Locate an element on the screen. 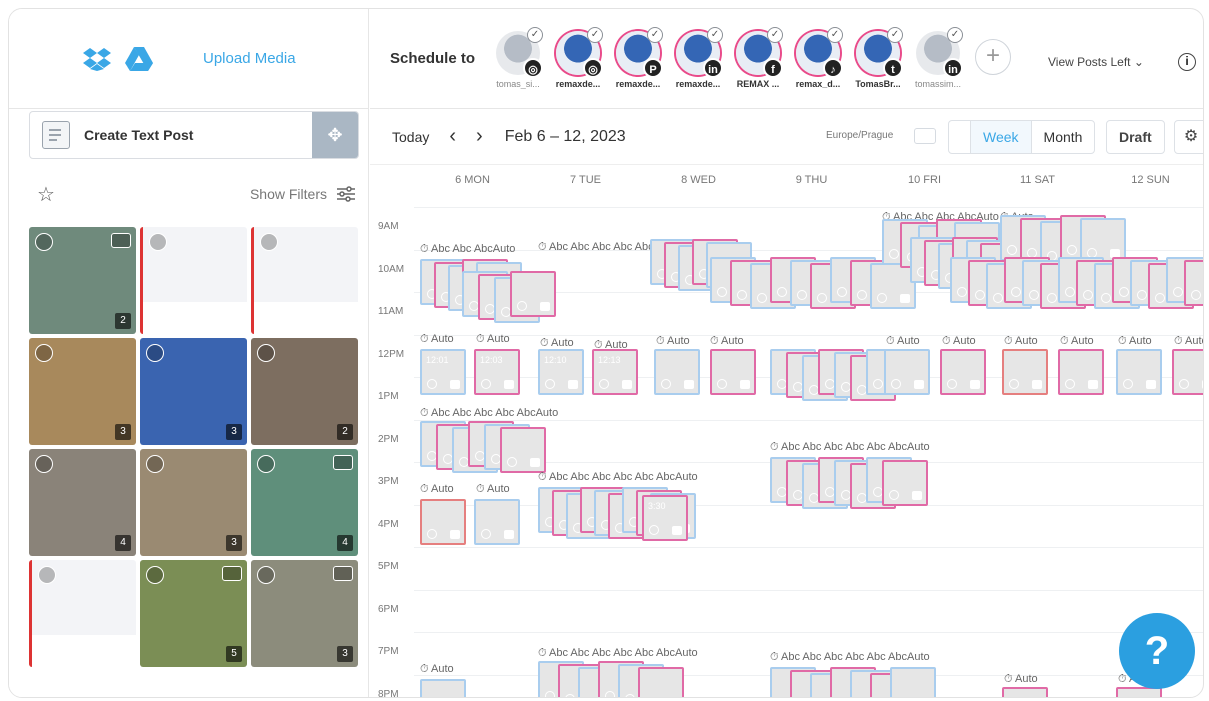  view-posts-left-dropdown: View Posts Left ⌄ is located at coordinates (1096, 62).